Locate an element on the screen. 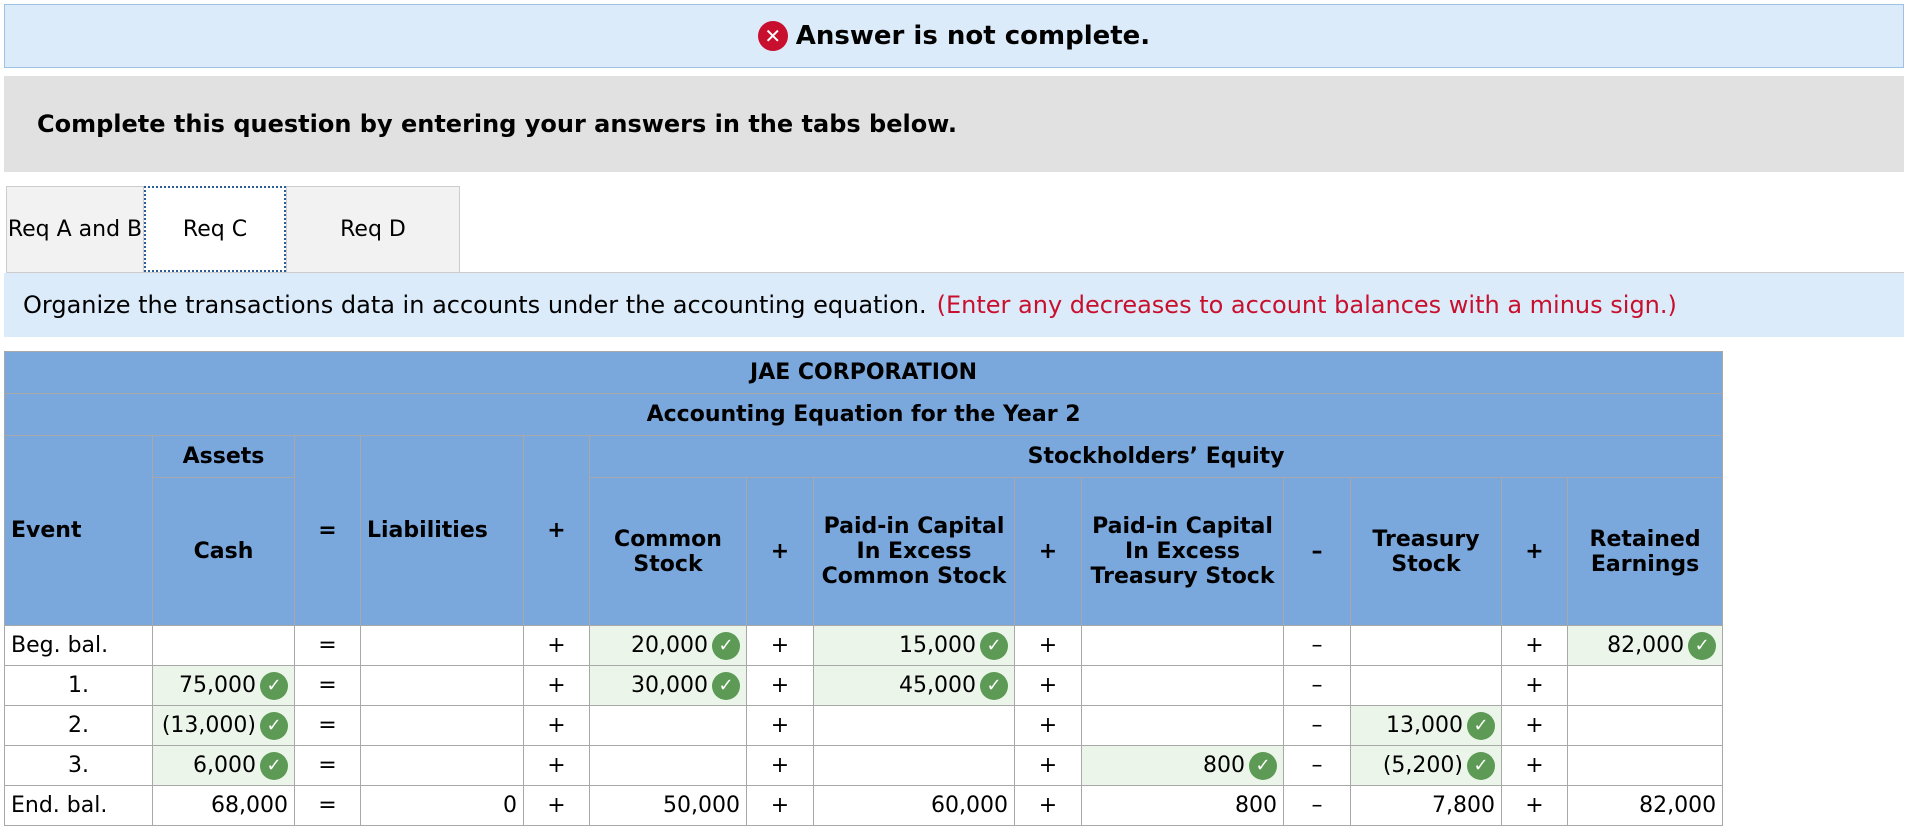 The height and width of the screenshot is (830, 1912). tab-req-c: Req C is located at coordinates (215, 229).